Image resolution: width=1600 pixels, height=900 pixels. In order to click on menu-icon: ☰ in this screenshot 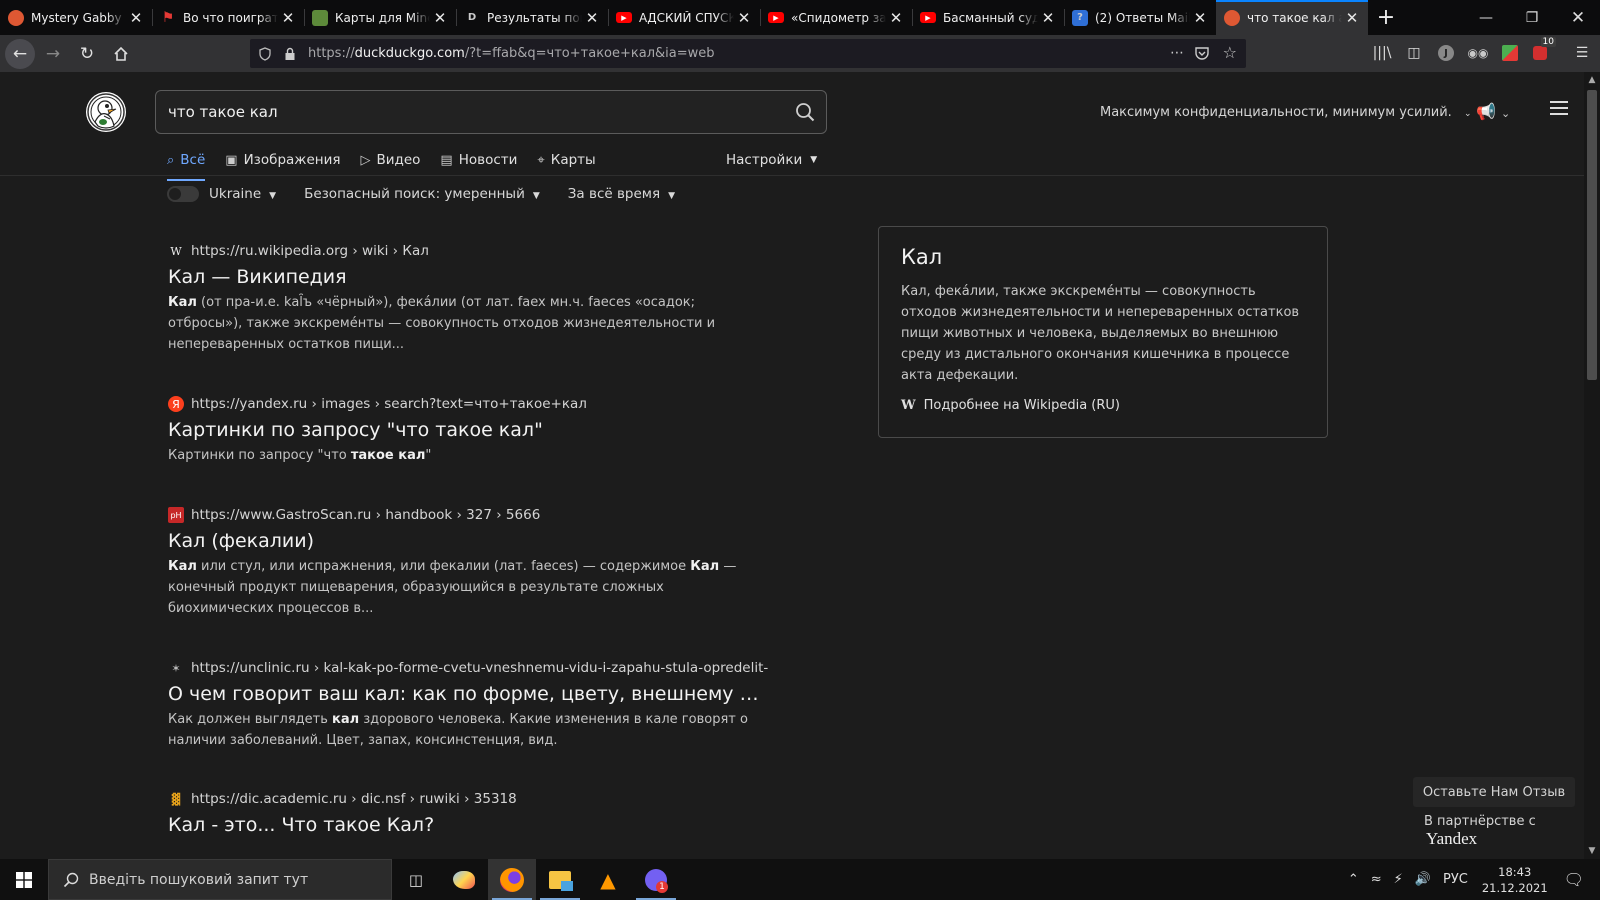, I will do `click(1582, 53)`.